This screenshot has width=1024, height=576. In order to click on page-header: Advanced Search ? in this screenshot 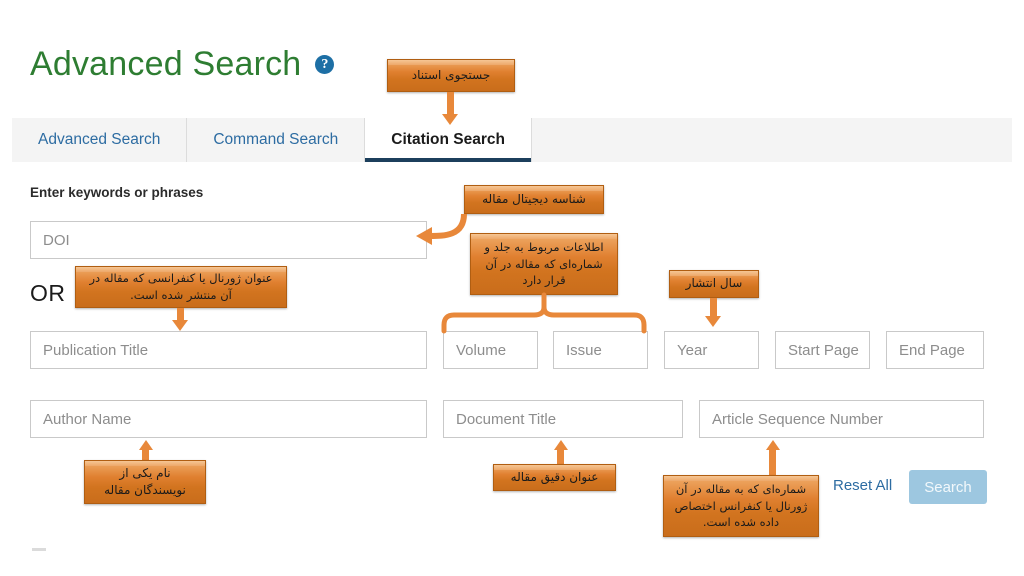, I will do `click(182, 64)`.